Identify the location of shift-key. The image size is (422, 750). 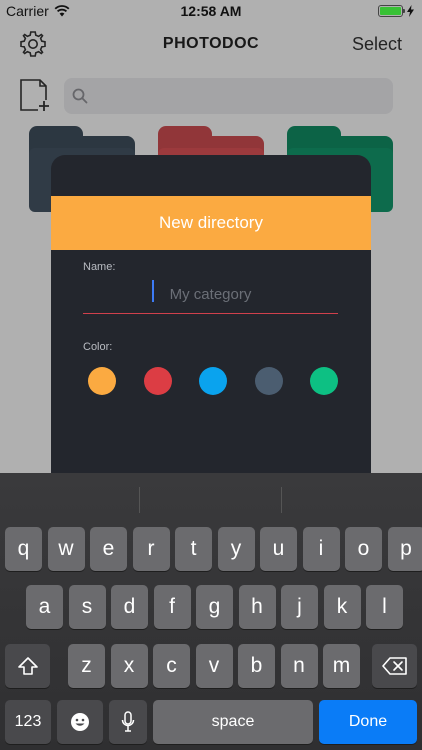
(27, 666).